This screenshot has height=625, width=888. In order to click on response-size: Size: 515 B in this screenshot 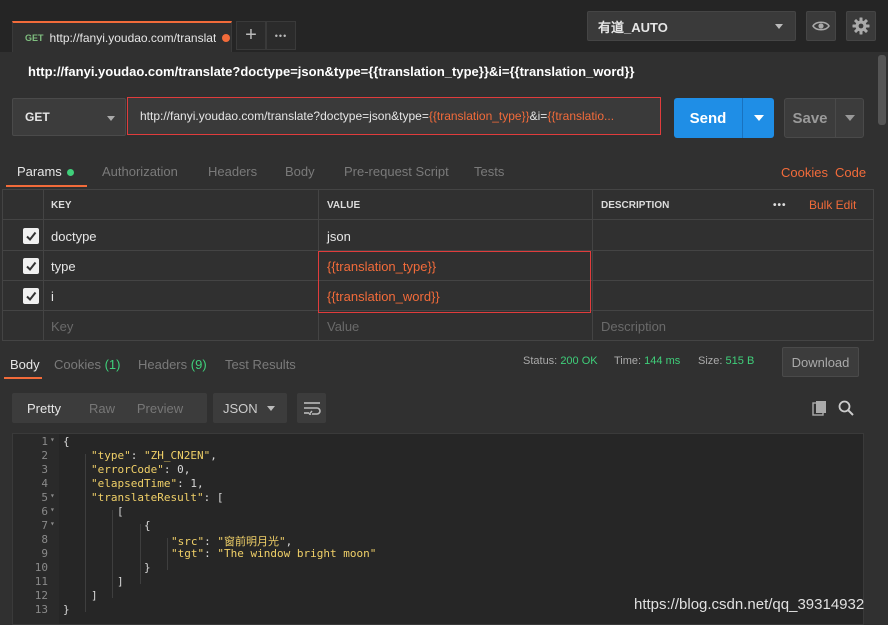, I will do `click(726, 361)`.